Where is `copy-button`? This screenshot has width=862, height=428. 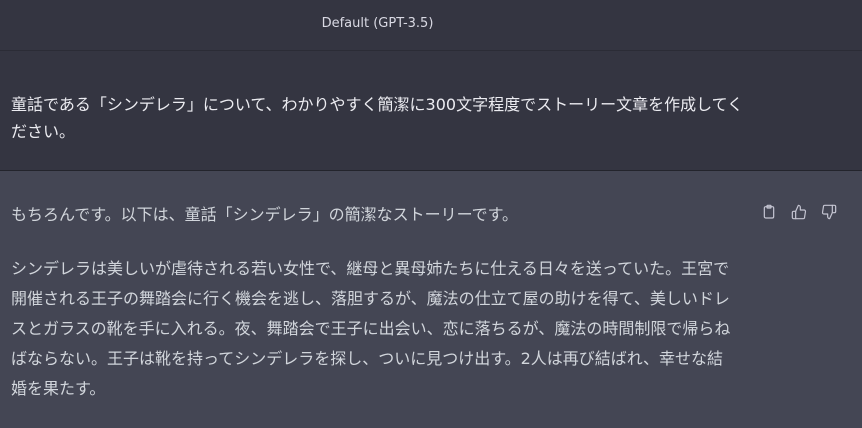
copy-button is located at coordinates (769, 212).